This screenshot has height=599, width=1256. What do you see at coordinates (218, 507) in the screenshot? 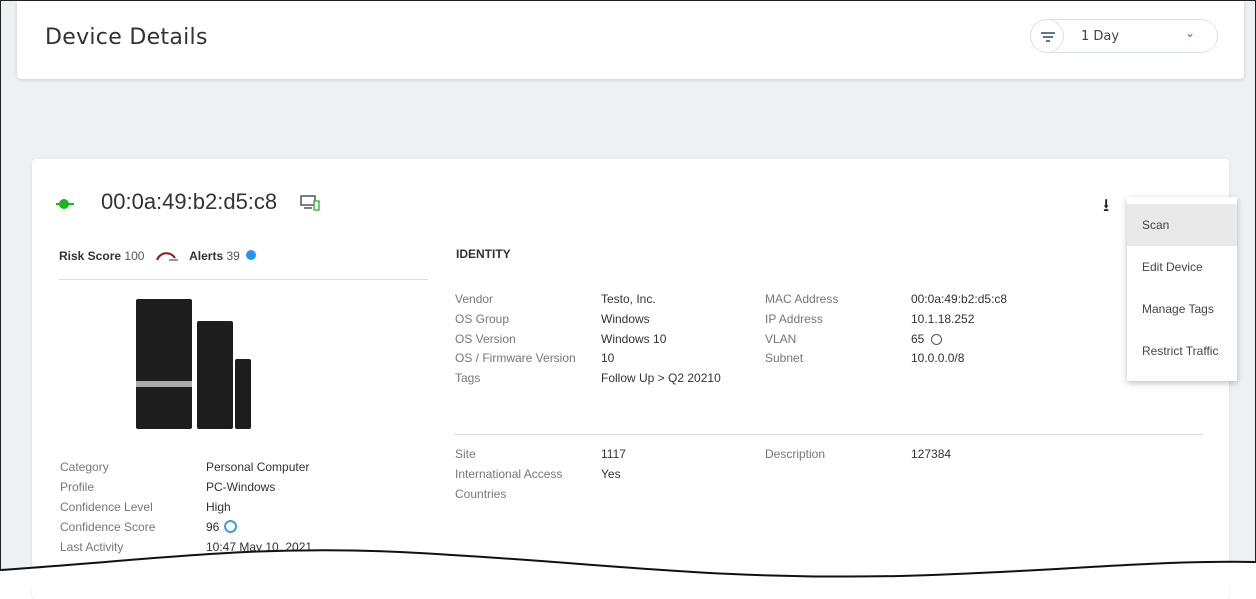
I see `detail-value: High` at bounding box center [218, 507].